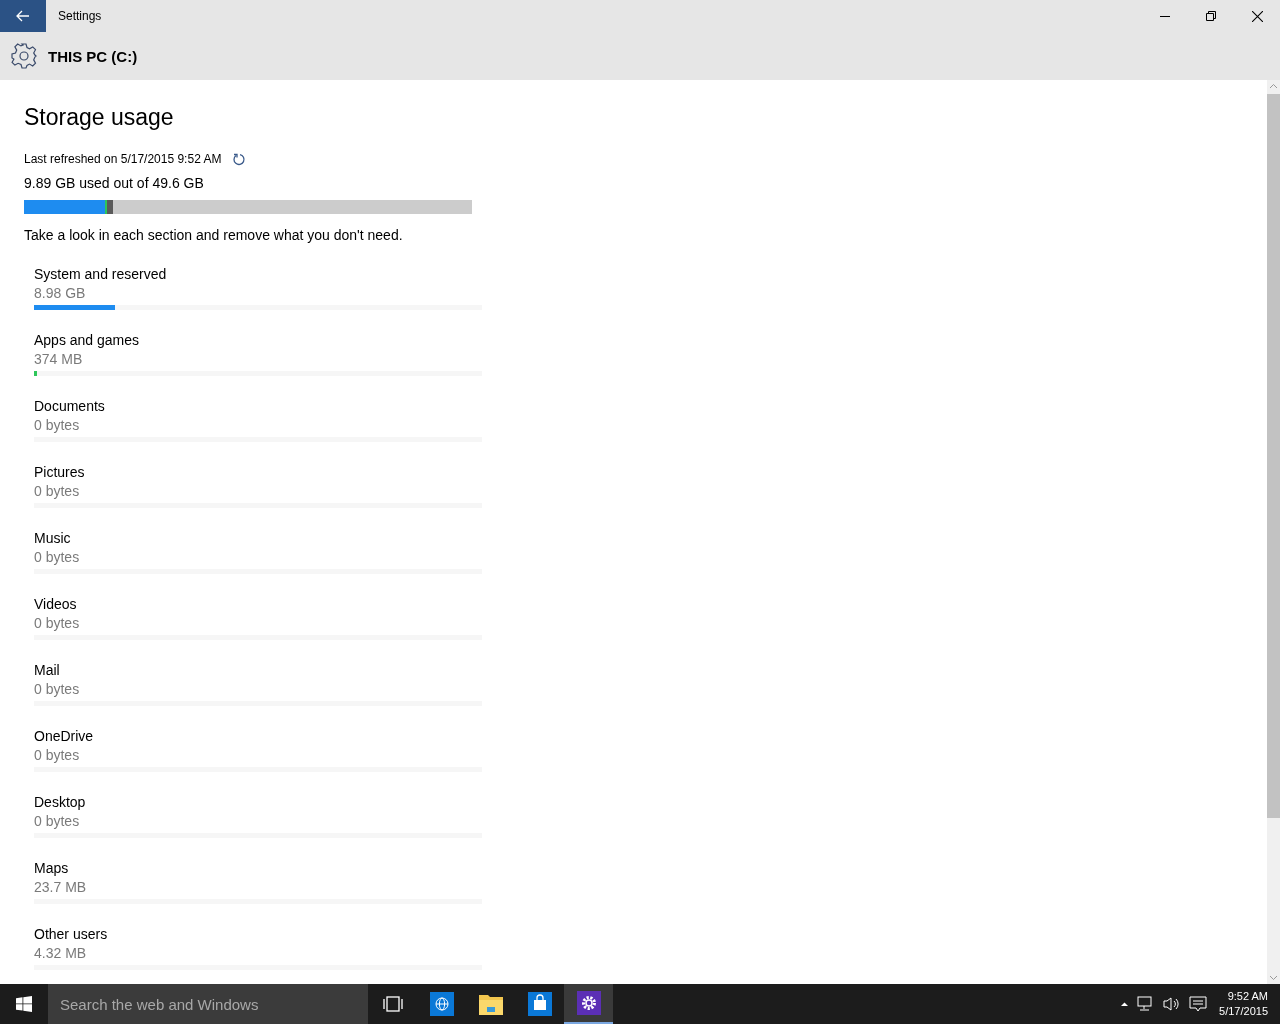 The image size is (1280, 1024). I want to click on taskbar-search-field: Search the web and Windows, so click(208, 1004).